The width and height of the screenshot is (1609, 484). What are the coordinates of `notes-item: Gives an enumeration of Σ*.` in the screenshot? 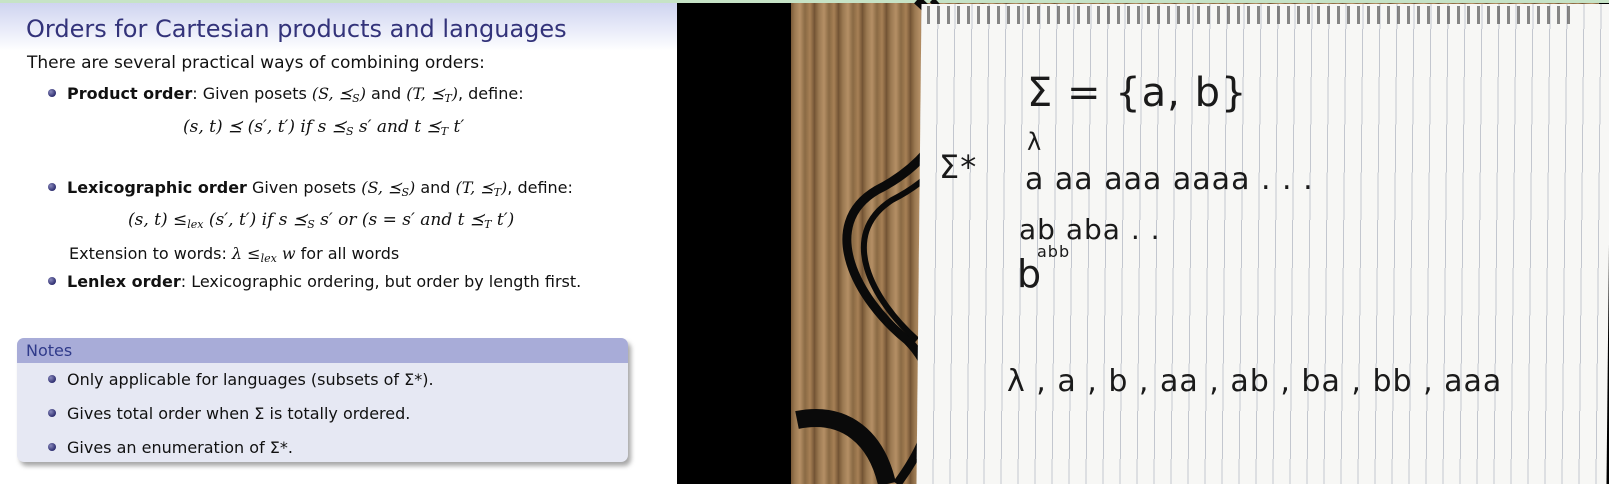 It's located at (170, 447).